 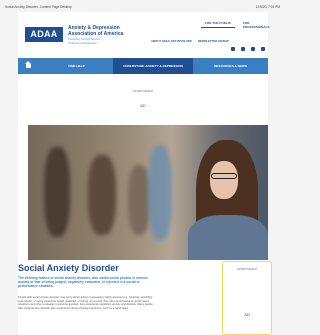 I want to click on social-icons, so click(x=249, y=53).